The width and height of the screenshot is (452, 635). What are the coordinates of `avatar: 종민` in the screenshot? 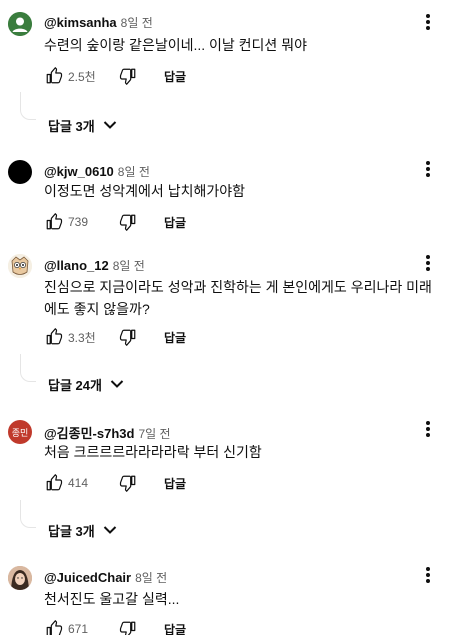 It's located at (20, 432).